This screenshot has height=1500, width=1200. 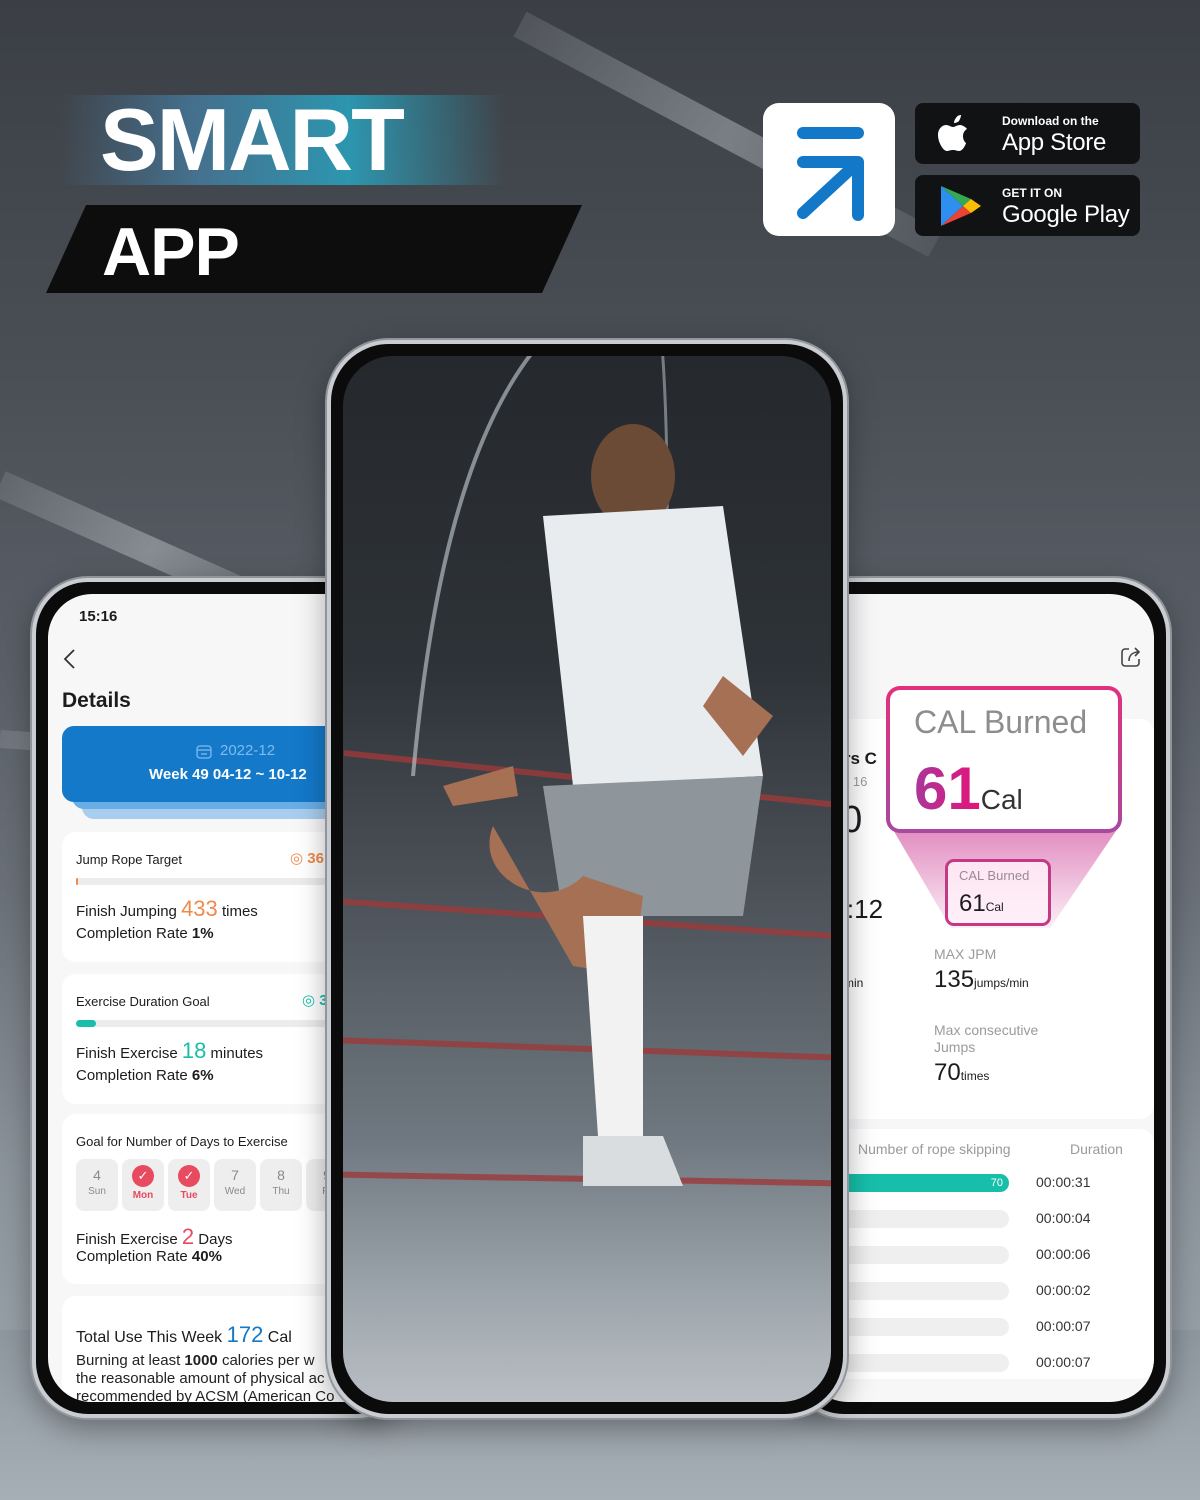 What do you see at coordinates (77, 881) in the screenshot?
I see `jump-progress-fill` at bounding box center [77, 881].